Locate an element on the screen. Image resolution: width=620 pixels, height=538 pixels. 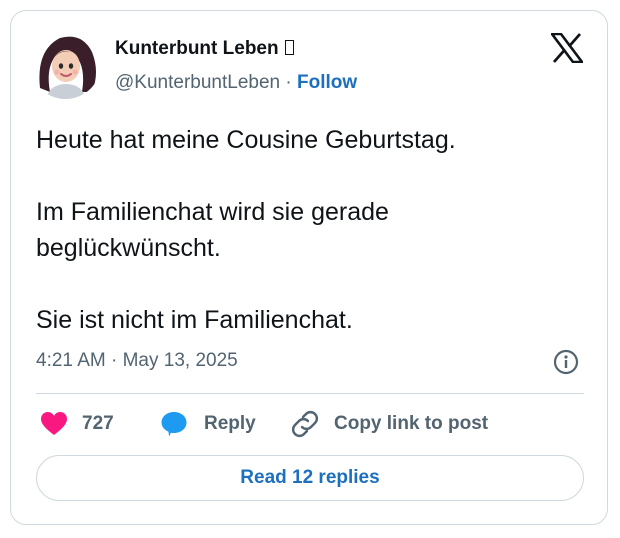
copy-link-button: Copy link to post is located at coordinates (389, 424).